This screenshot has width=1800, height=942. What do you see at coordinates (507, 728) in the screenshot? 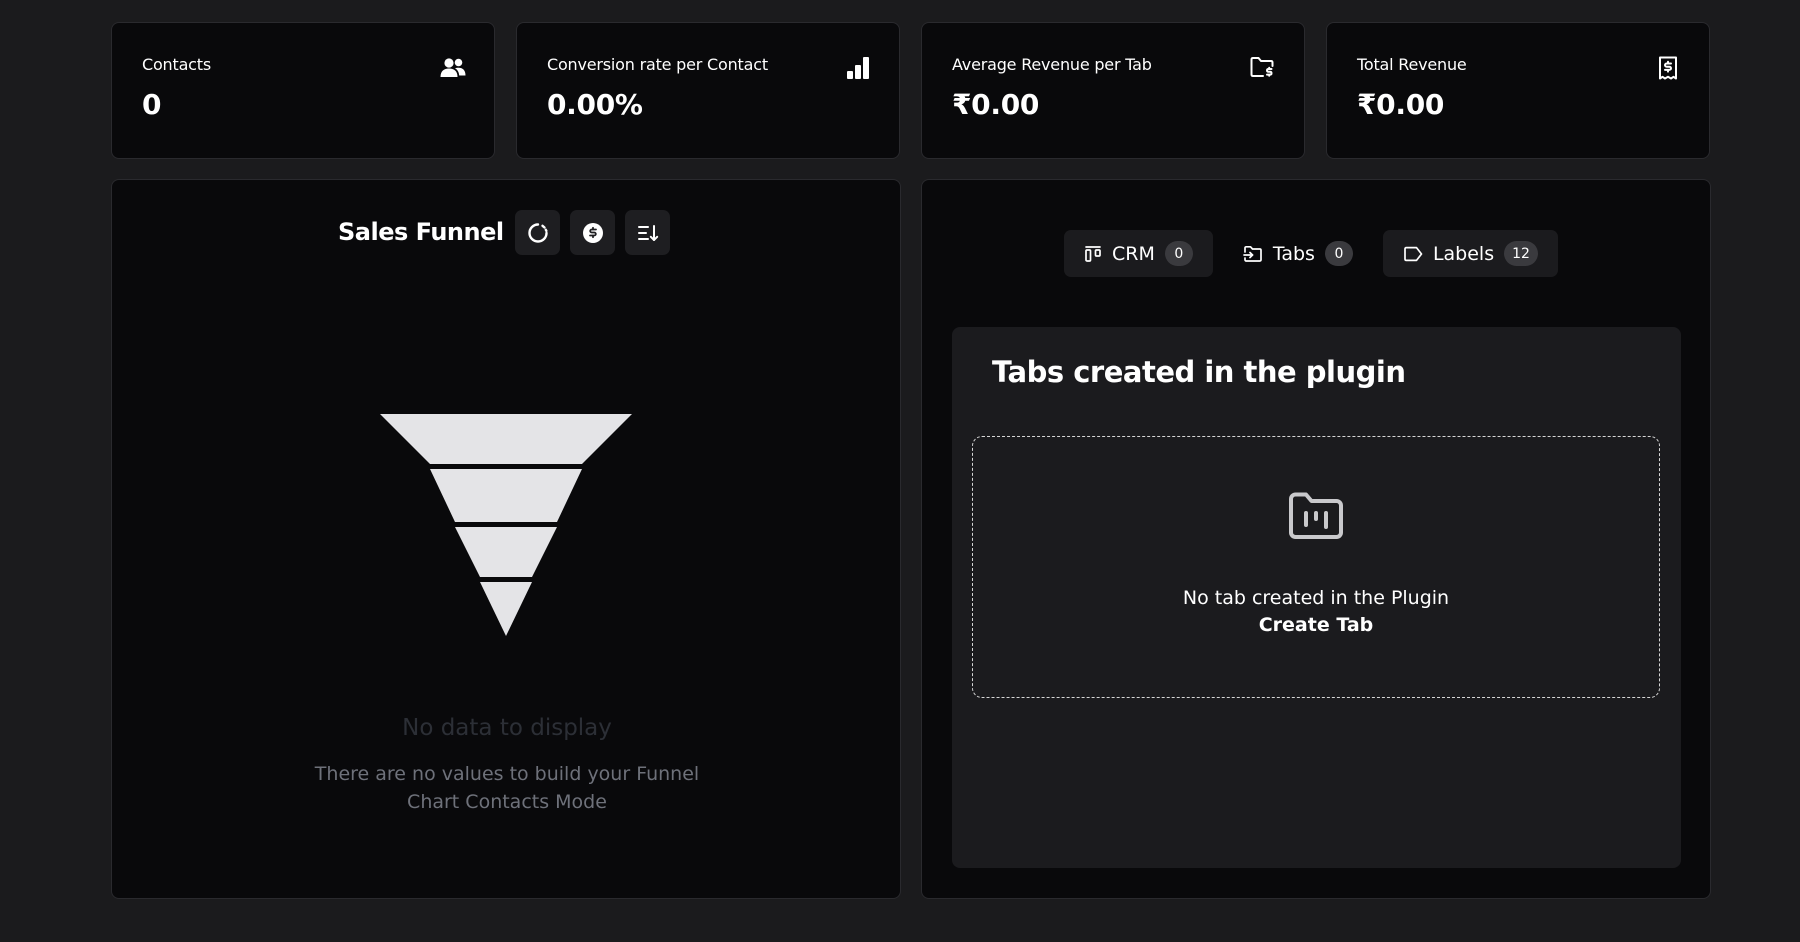
I see `funnel-empty-title: No data to display` at bounding box center [507, 728].